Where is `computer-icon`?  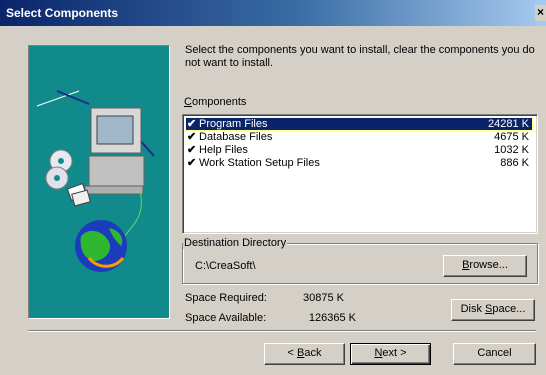
computer-icon is located at coordinates (114, 151).